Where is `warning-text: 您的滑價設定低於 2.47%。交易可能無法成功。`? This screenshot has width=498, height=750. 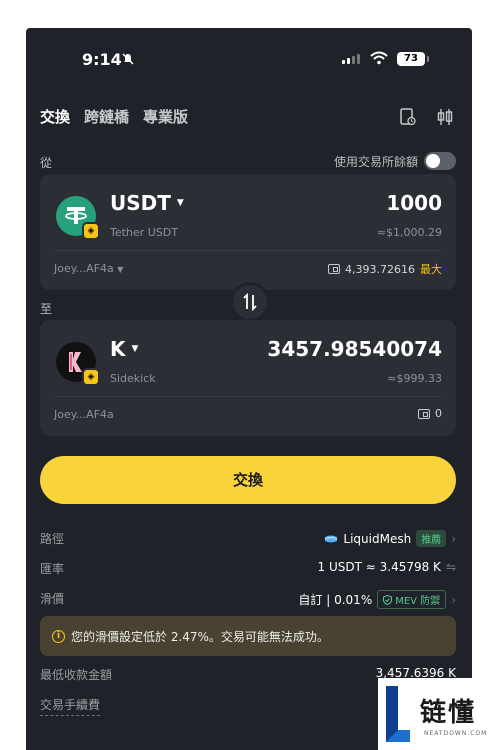 warning-text: 您的滑價設定低於 2.47%。交易可能無法成功。 is located at coordinates (200, 636).